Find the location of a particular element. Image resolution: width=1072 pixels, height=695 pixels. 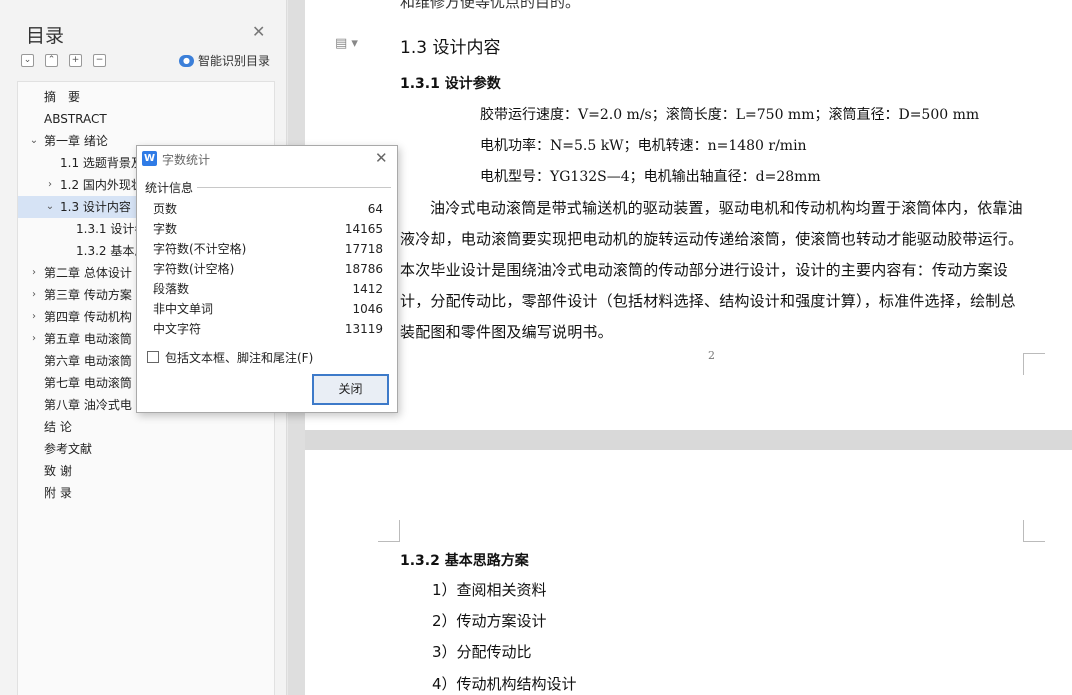

step-item-4: 4）传动机构结构设计 is located at coordinates (504, 684).